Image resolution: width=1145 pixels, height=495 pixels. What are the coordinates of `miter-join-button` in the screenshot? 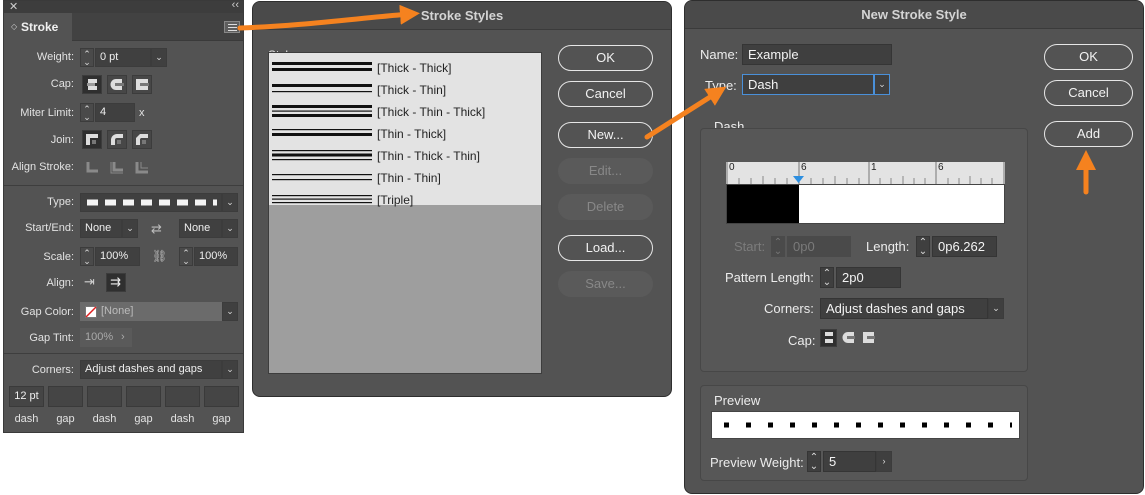 It's located at (92, 139).